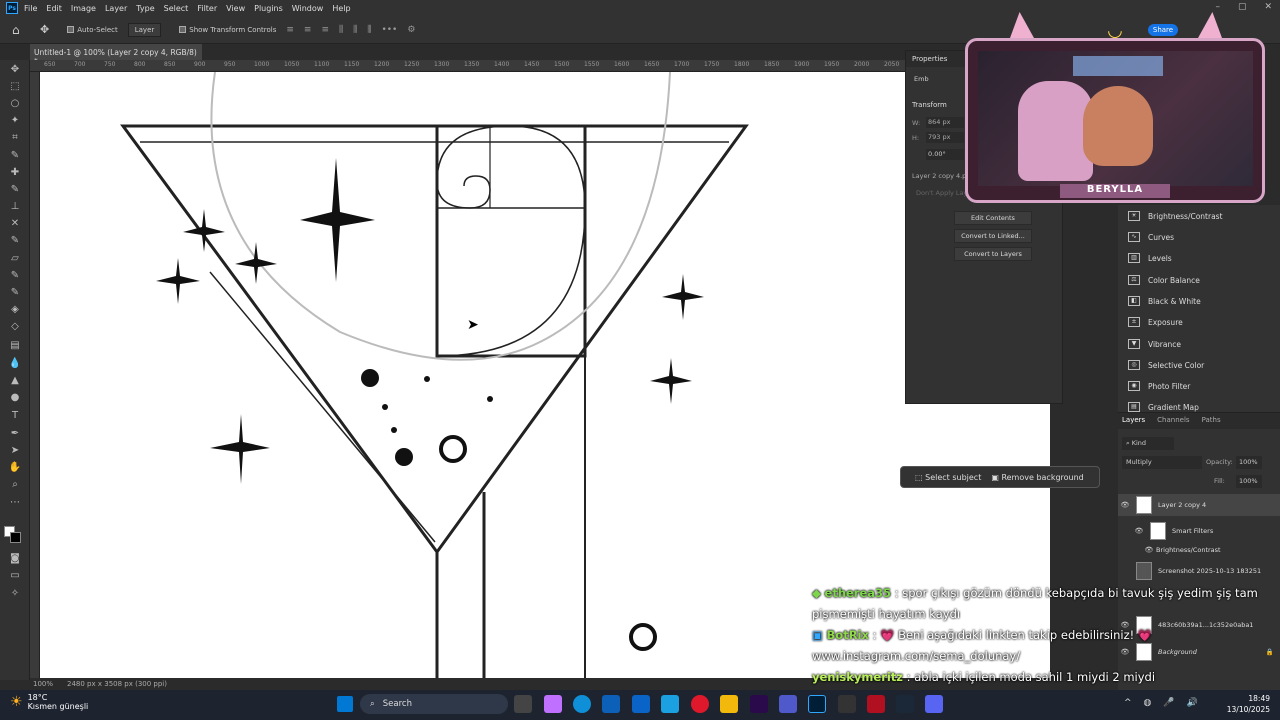 Image resolution: width=1280 pixels, height=720 pixels. Describe the element at coordinates (700, 704) in the screenshot. I see `opera-icon` at that location.